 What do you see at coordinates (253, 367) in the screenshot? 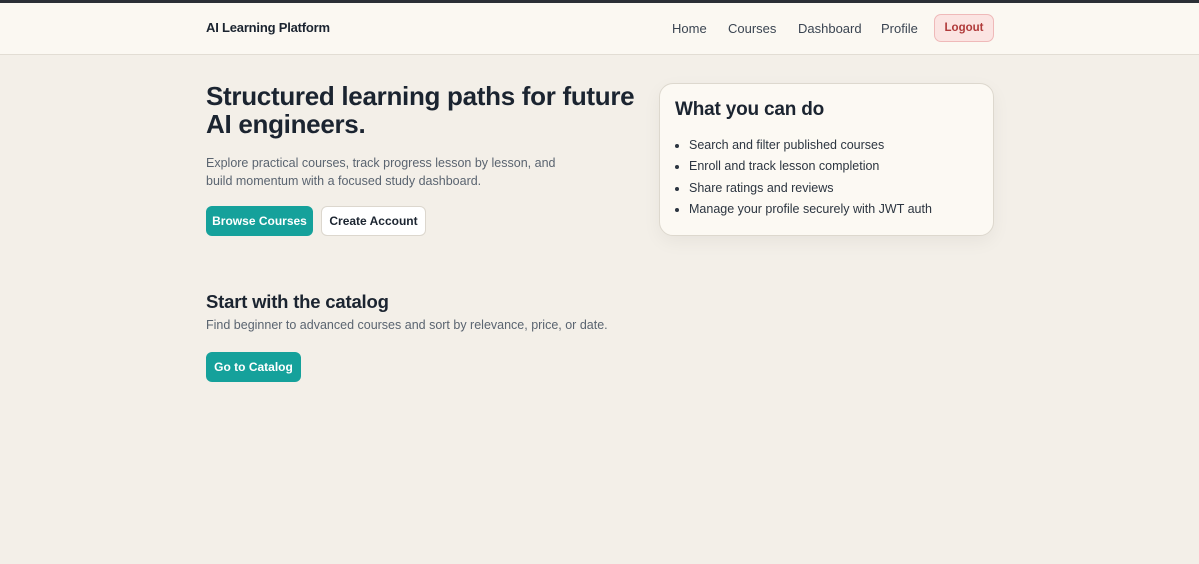
I see `go-to-catalog-button: Go to Catalog` at bounding box center [253, 367].